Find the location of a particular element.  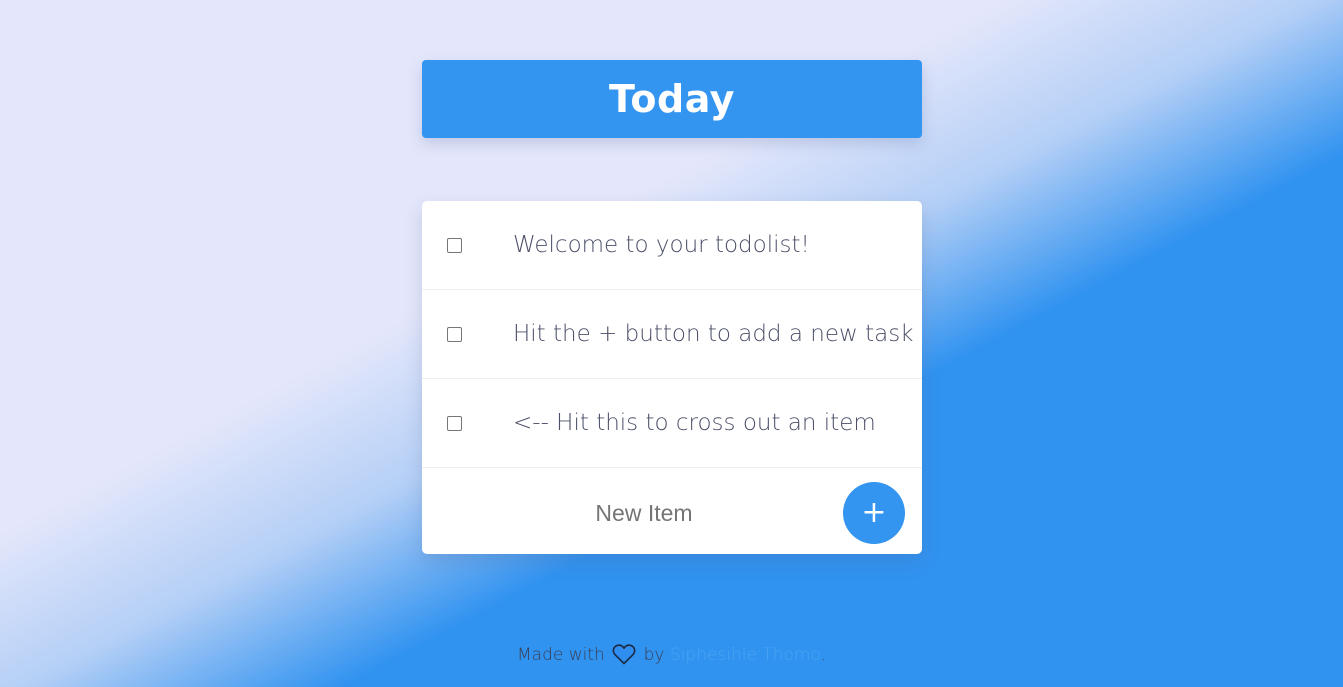

page-title: Today is located at coordinates (672, 99).